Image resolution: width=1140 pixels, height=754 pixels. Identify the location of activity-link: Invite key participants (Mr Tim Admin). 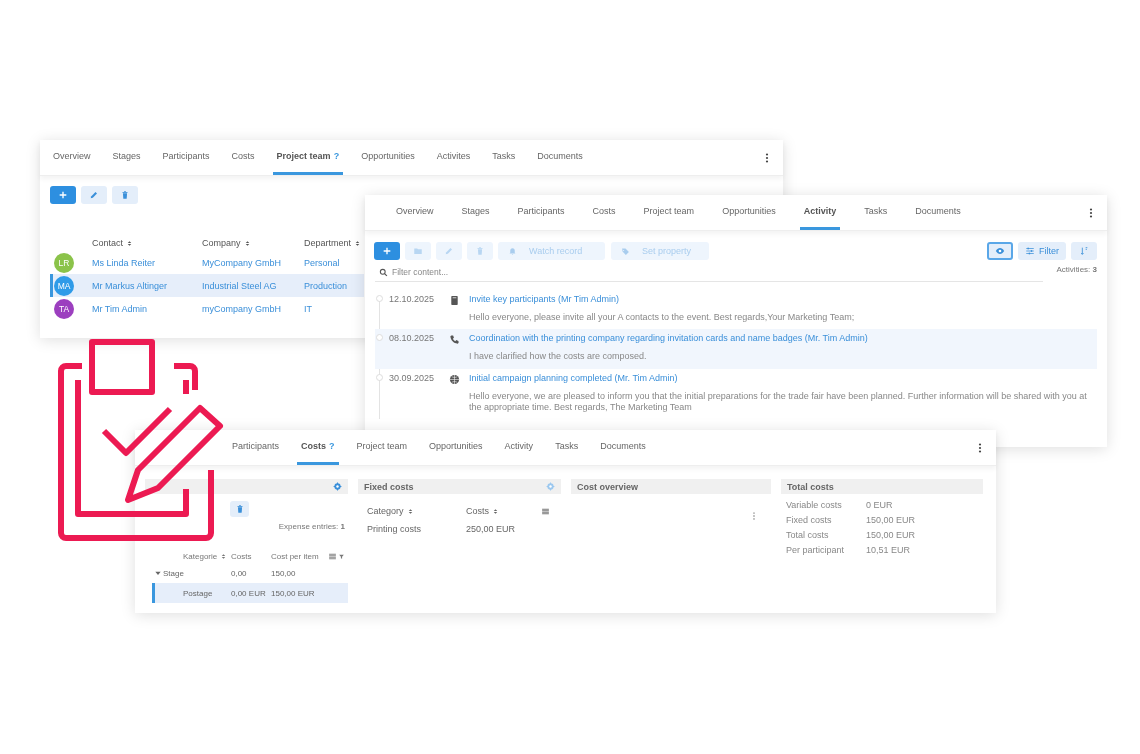
(544, 299).